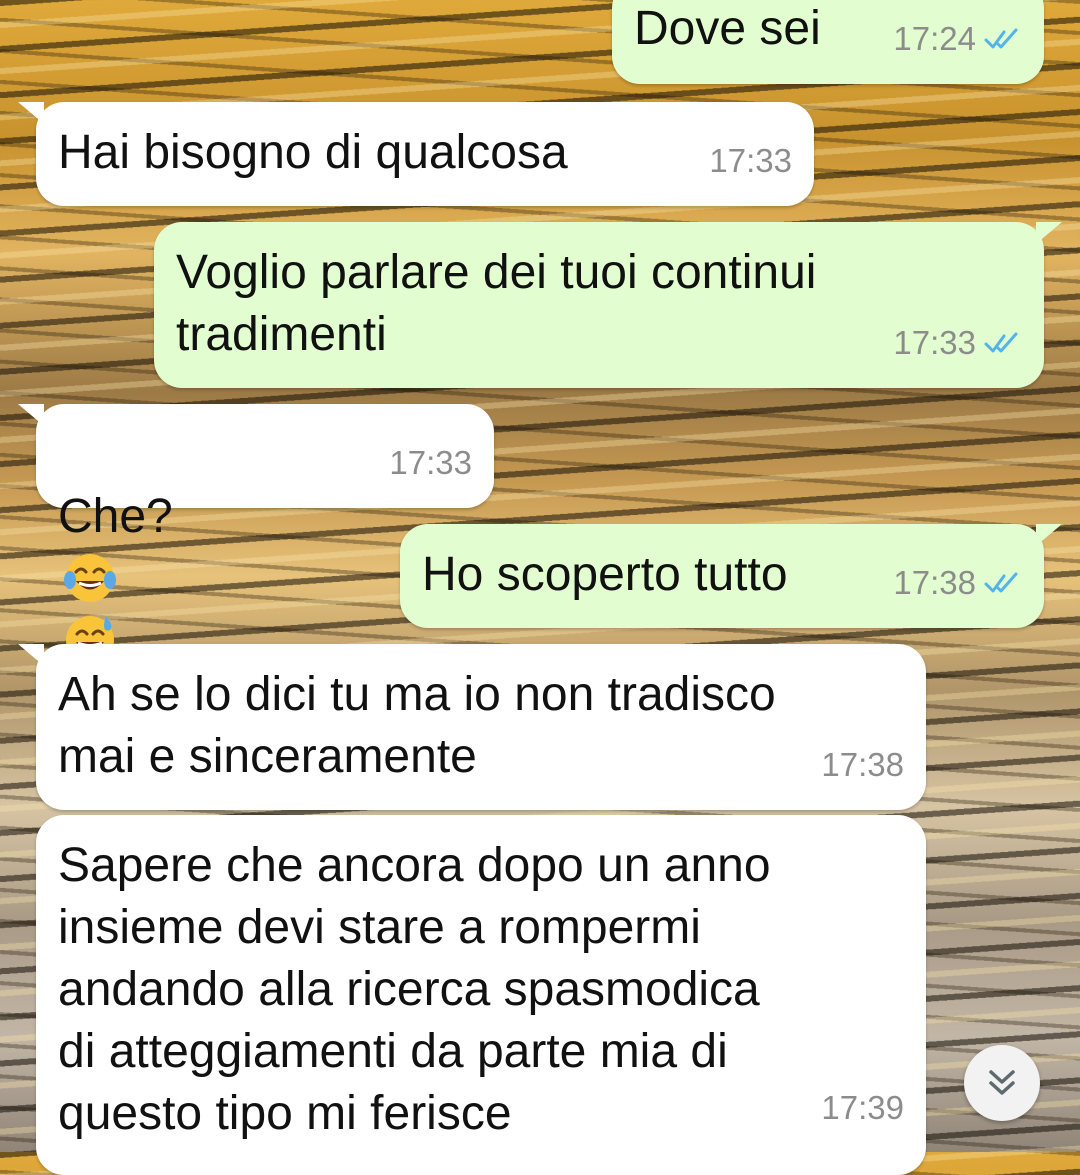  I want to click on scroll-to-bottom-button, so click(1002, 1083).